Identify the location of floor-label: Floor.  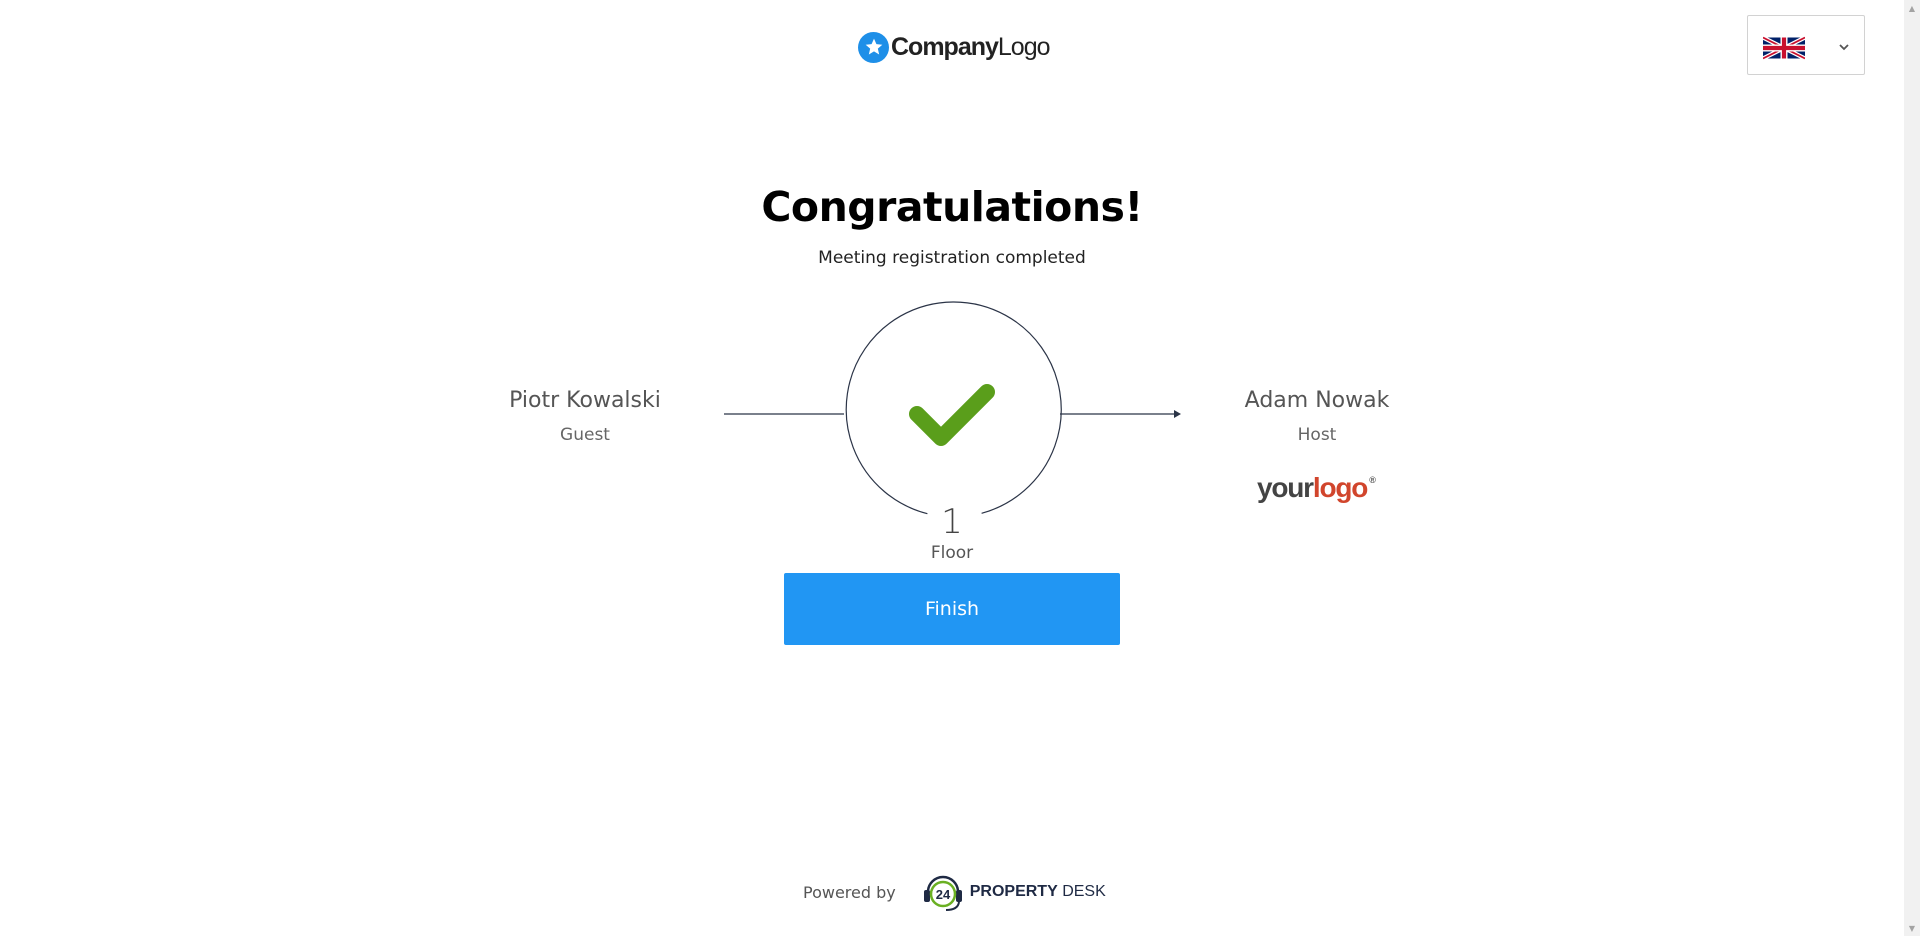
(952, 553).